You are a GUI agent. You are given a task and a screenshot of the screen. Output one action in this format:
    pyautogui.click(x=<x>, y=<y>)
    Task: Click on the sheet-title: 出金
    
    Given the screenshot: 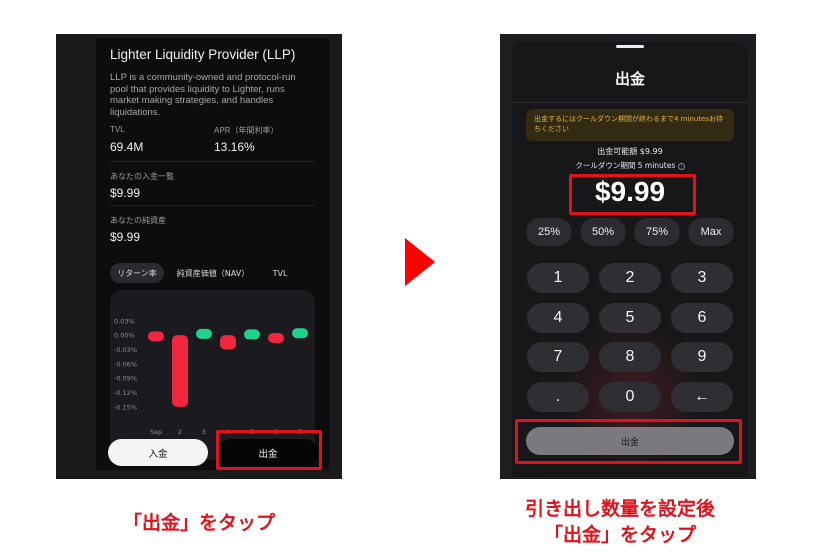 What is the action you would take?
    pyautogui.click(x=629, y=79)
    